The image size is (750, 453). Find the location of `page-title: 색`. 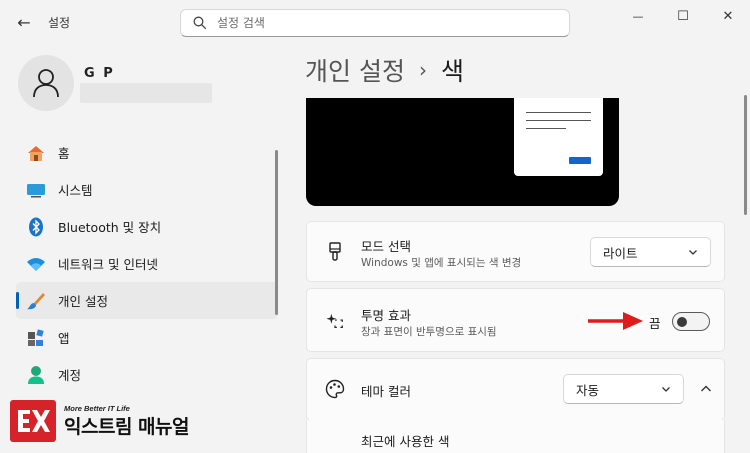

page-title: 색 is located at coordinates (452, 71).